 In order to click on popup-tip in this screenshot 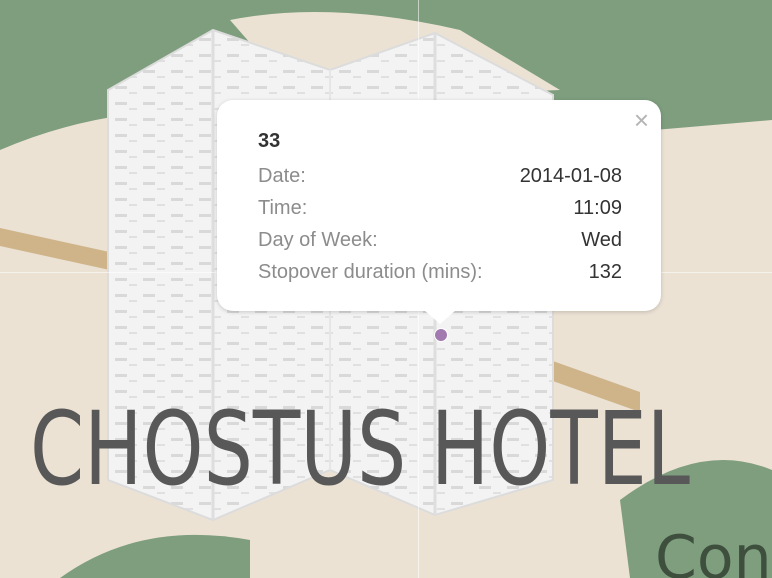, I will do `click(440, 317)`.